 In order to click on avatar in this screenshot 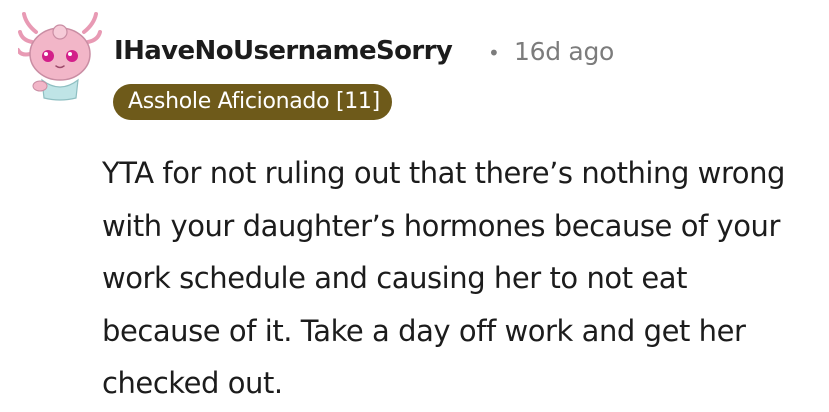, I will do `click(60, 56)`.